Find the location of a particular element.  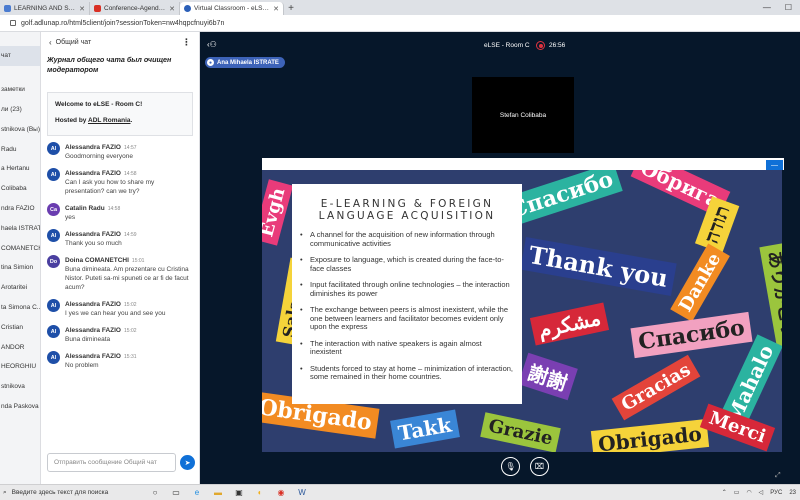

message-header: Alessandra FAZIO 15:31 is located at coordinates (129, 355).